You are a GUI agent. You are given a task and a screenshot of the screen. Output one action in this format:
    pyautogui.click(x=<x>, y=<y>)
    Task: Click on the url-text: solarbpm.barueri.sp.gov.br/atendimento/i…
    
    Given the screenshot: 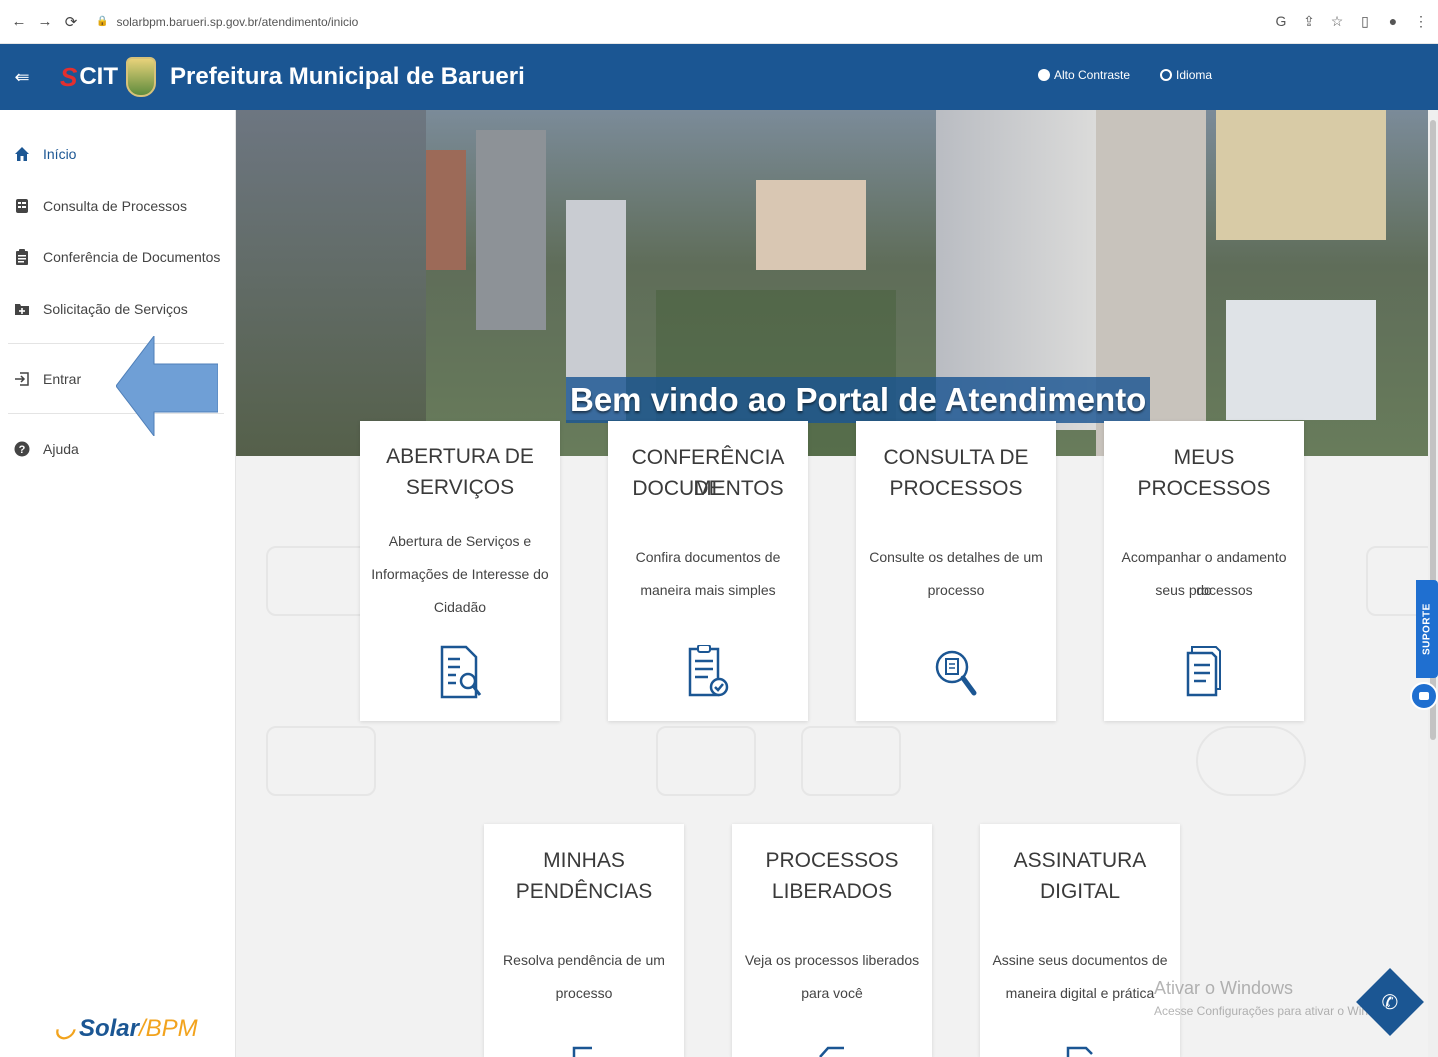 What is the action you would take?
    pyautogui.click(x=237, y=21)
    